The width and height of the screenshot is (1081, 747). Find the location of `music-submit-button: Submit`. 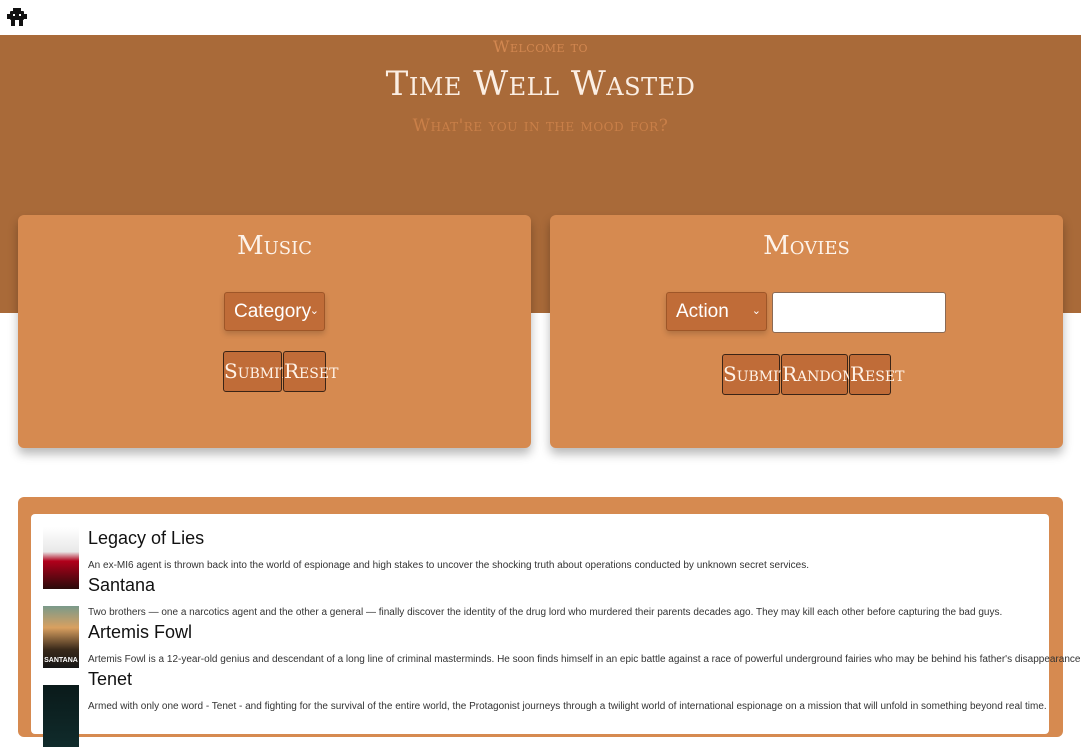

music-submit-button: Submit is located at coordinates (256, 371).